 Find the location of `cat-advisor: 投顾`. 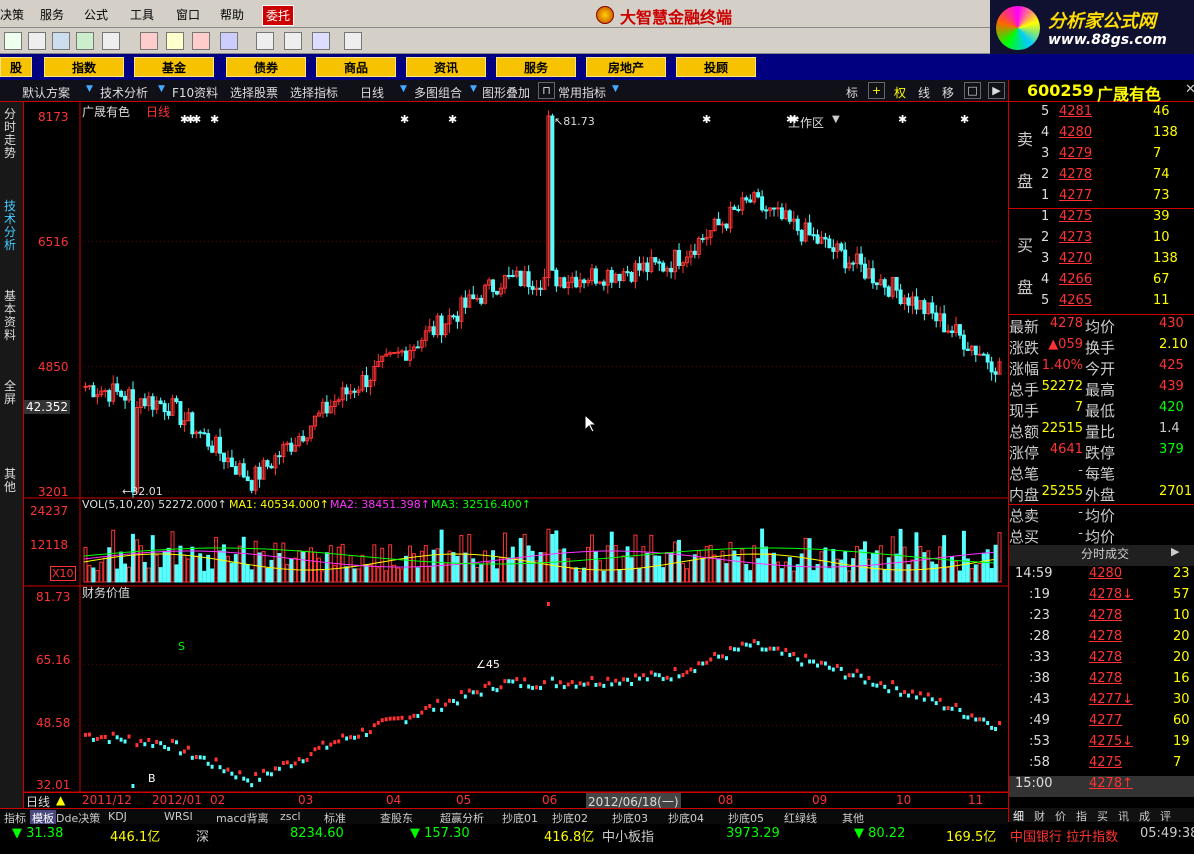

cat-advisor: 投顾 is located at coordinates (716, 67).